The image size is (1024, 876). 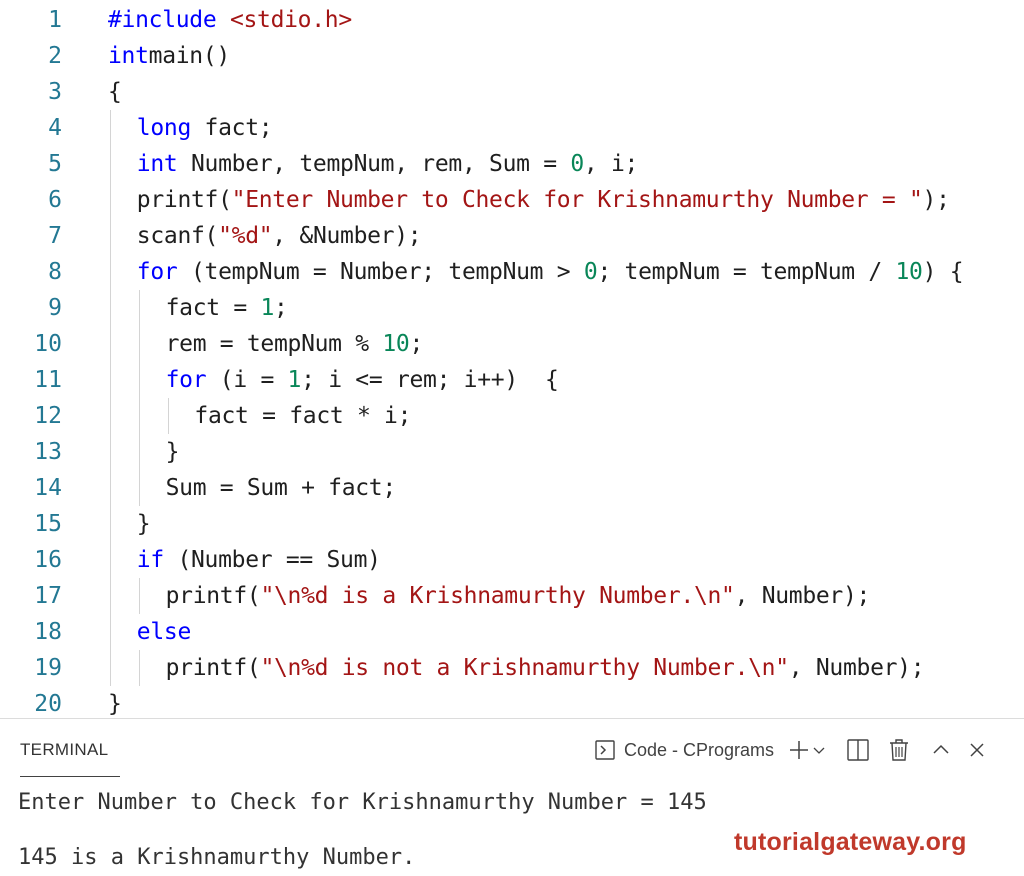 What do you see at coordinates (169, 56) in the screenshot?
I see `code-text: intmain()` at bounding box center [169, 56].